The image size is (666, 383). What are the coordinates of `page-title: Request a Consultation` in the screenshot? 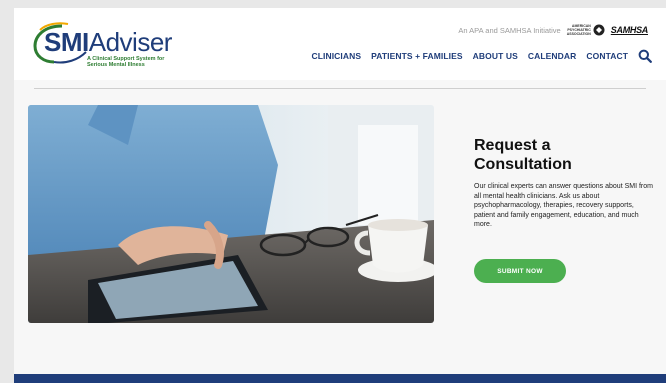 It's located at (564, 155).